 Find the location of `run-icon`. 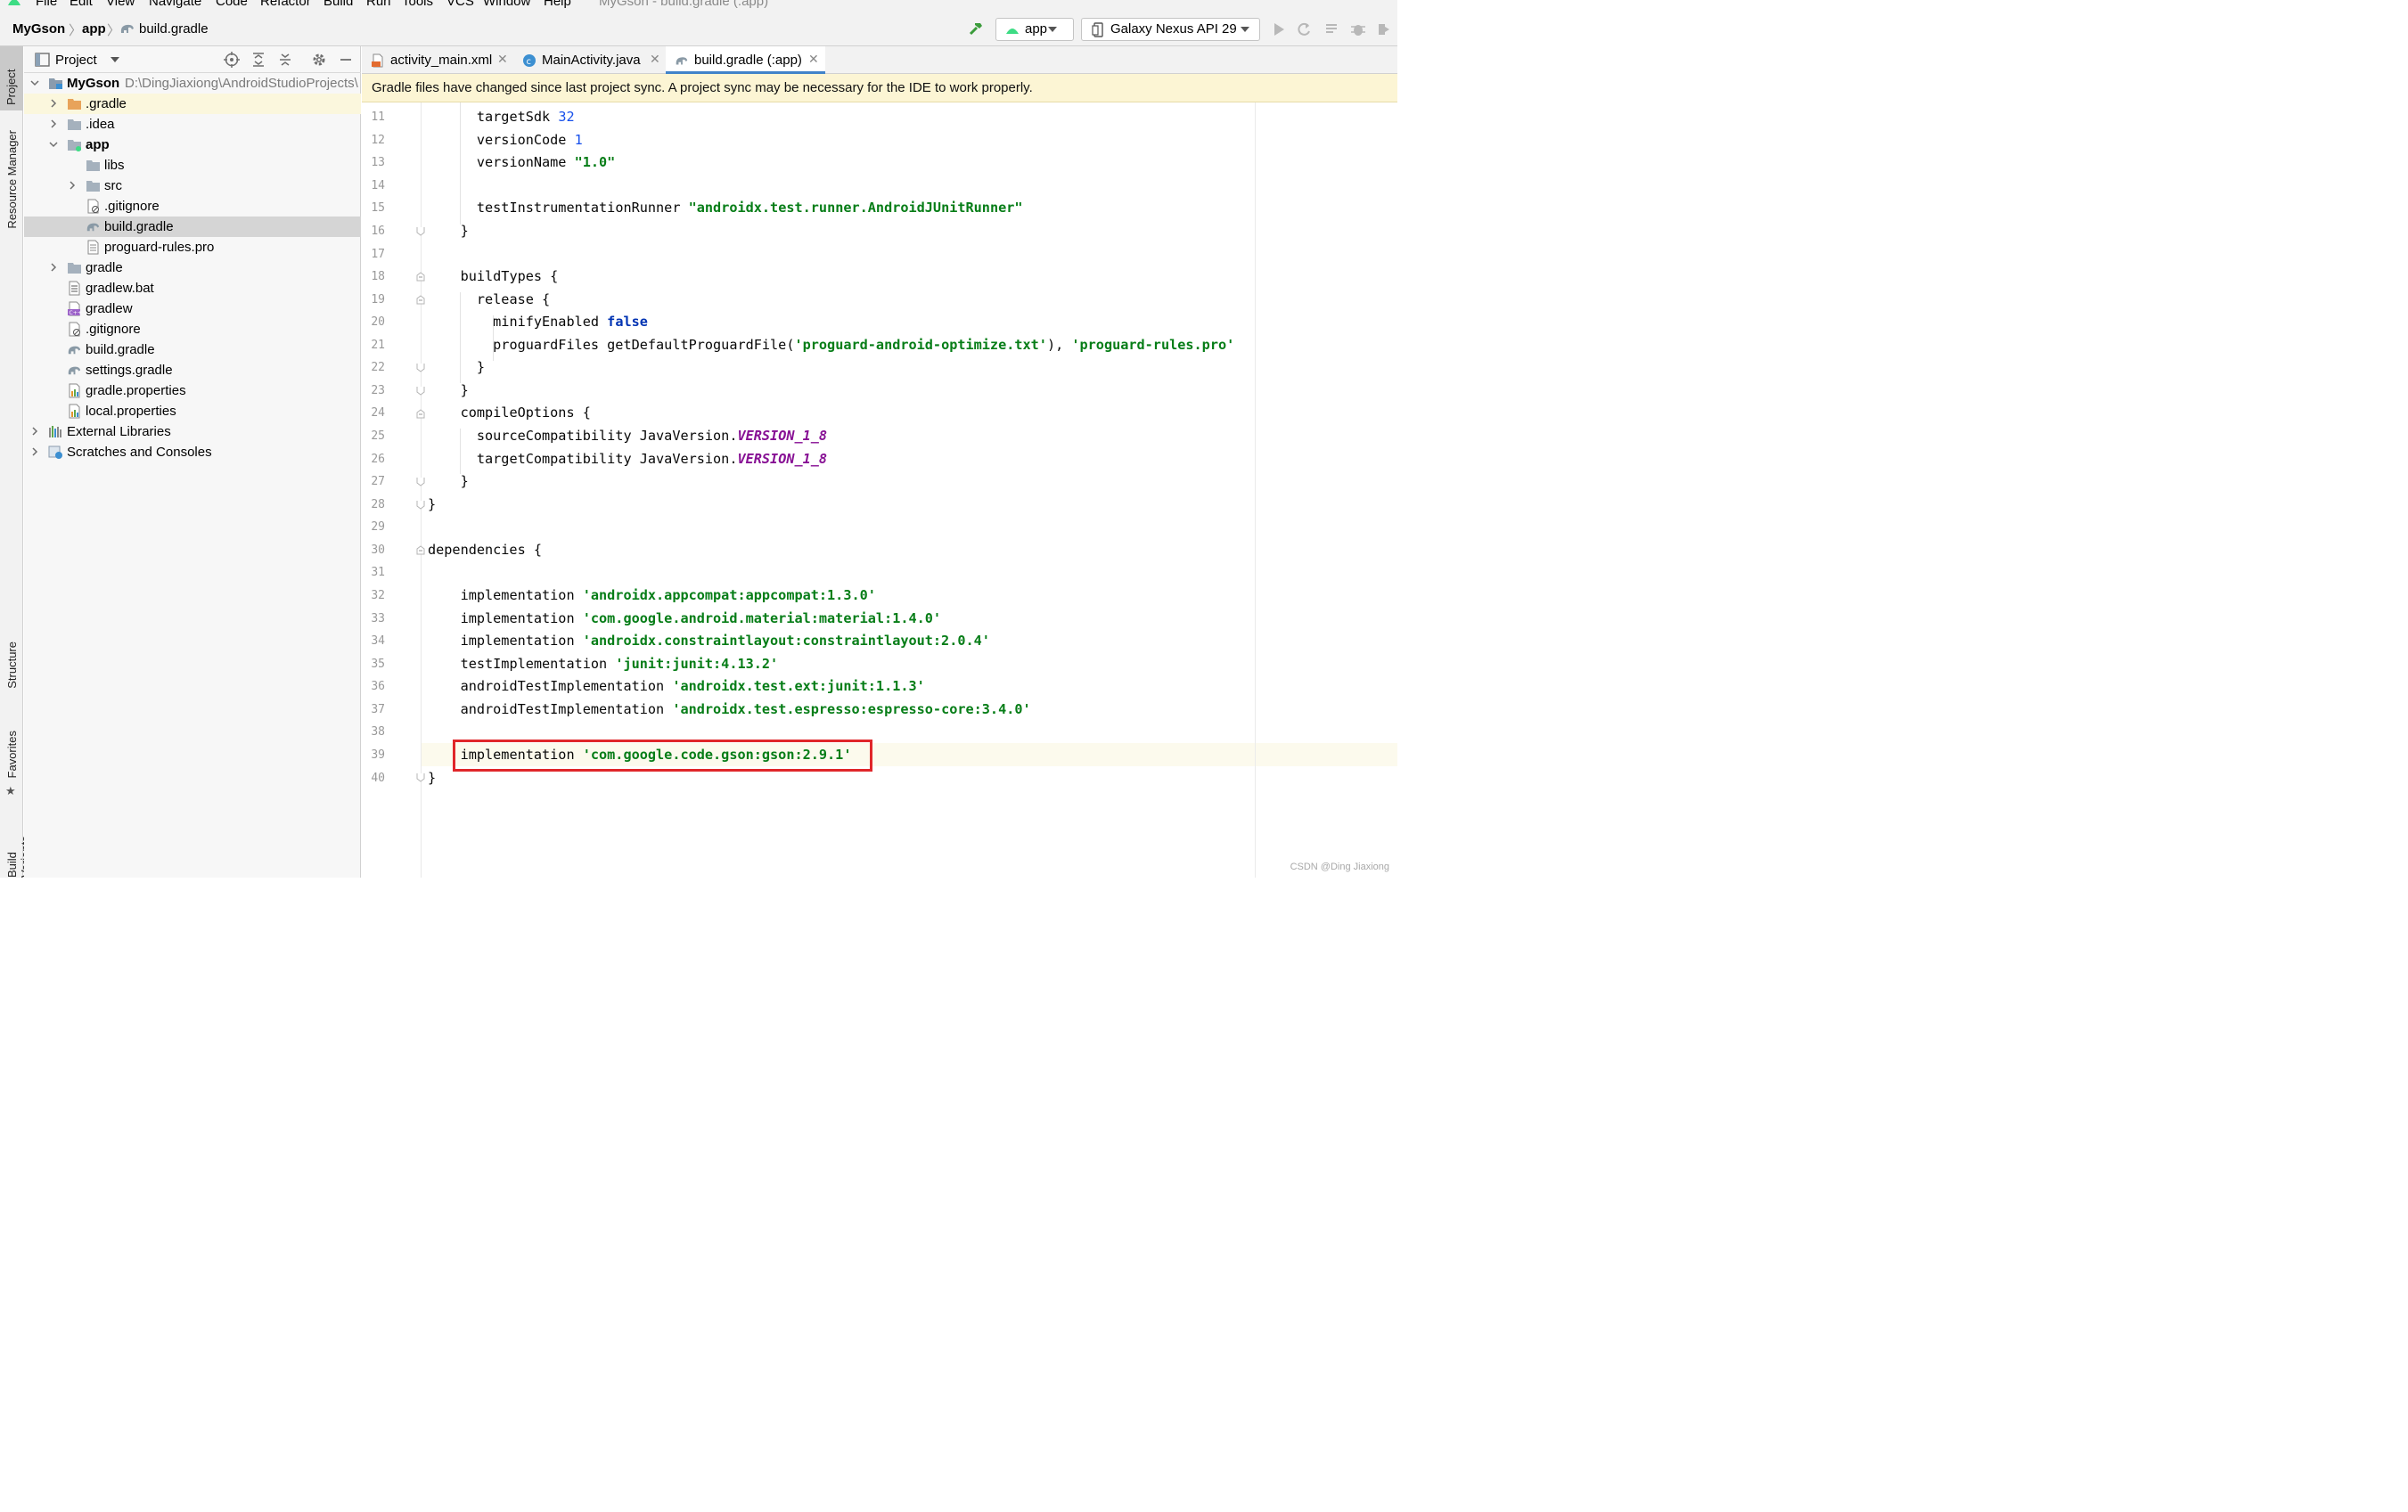

run-icon is located at coordinates (1279, 29).